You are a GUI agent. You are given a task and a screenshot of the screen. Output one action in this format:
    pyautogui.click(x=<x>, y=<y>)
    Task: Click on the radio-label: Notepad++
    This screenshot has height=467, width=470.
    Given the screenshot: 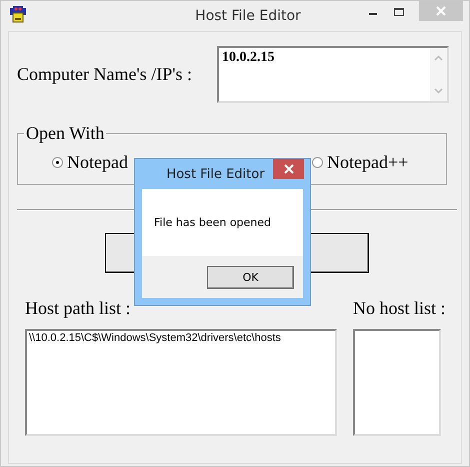 What is the action you would take?
    pyautogui.click(x=367, y=162)
    